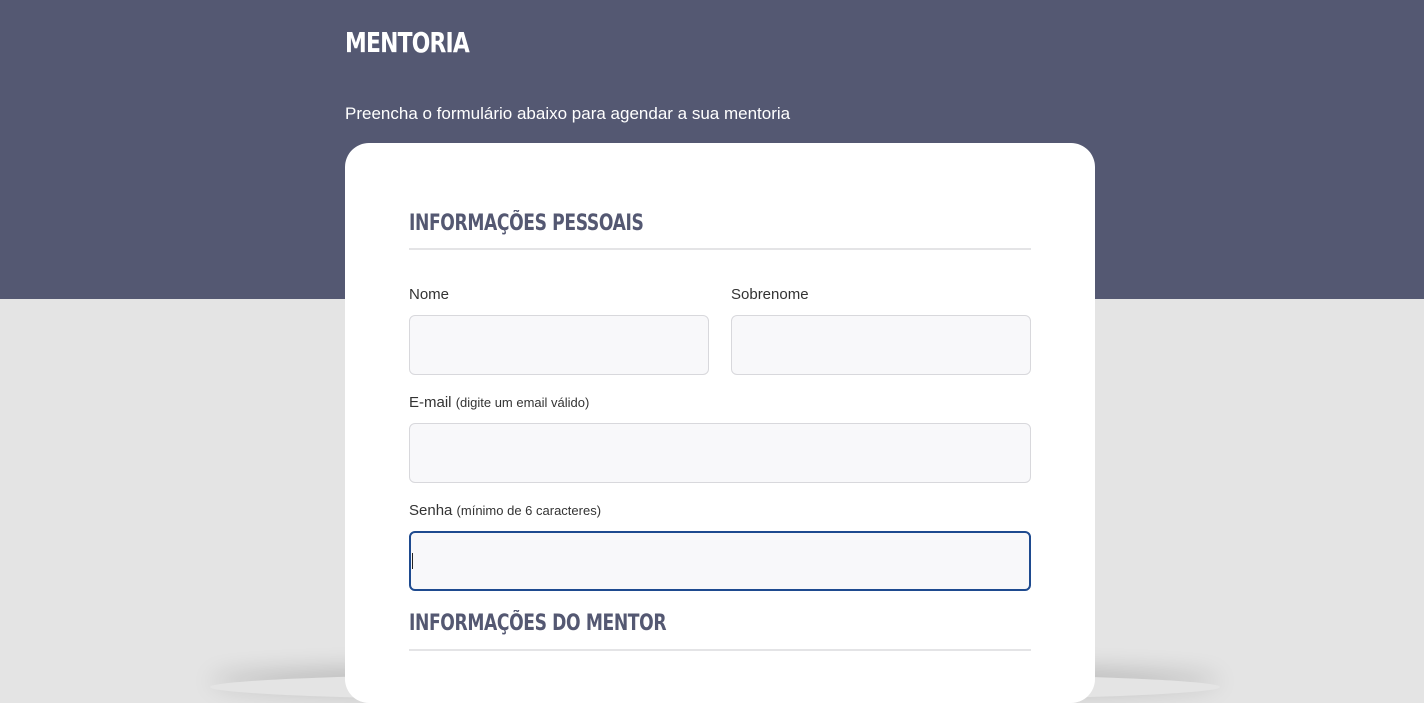 The height and width of the screenshot is (703, 1424). What do you see at coordinates (559, 345) in the screenshot?
I see `first-name-field` at bounding box center [559, 345].